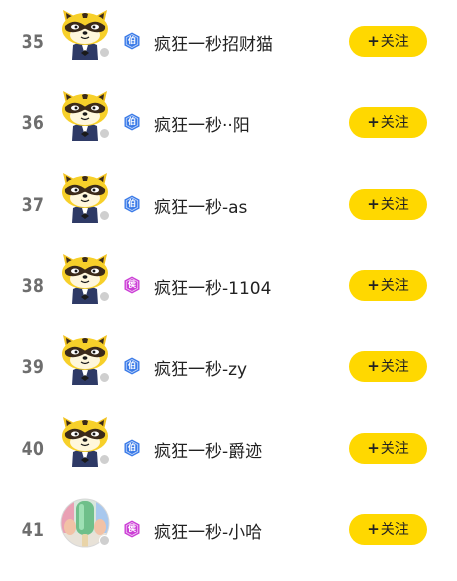 Image resolution: width=457 pixels, height=581 pixels. What do you see at coordinates (208, 530) in the screenshot?
I see `user-name: 疯狂一秒-小哈` at bounding box center [208, 530].